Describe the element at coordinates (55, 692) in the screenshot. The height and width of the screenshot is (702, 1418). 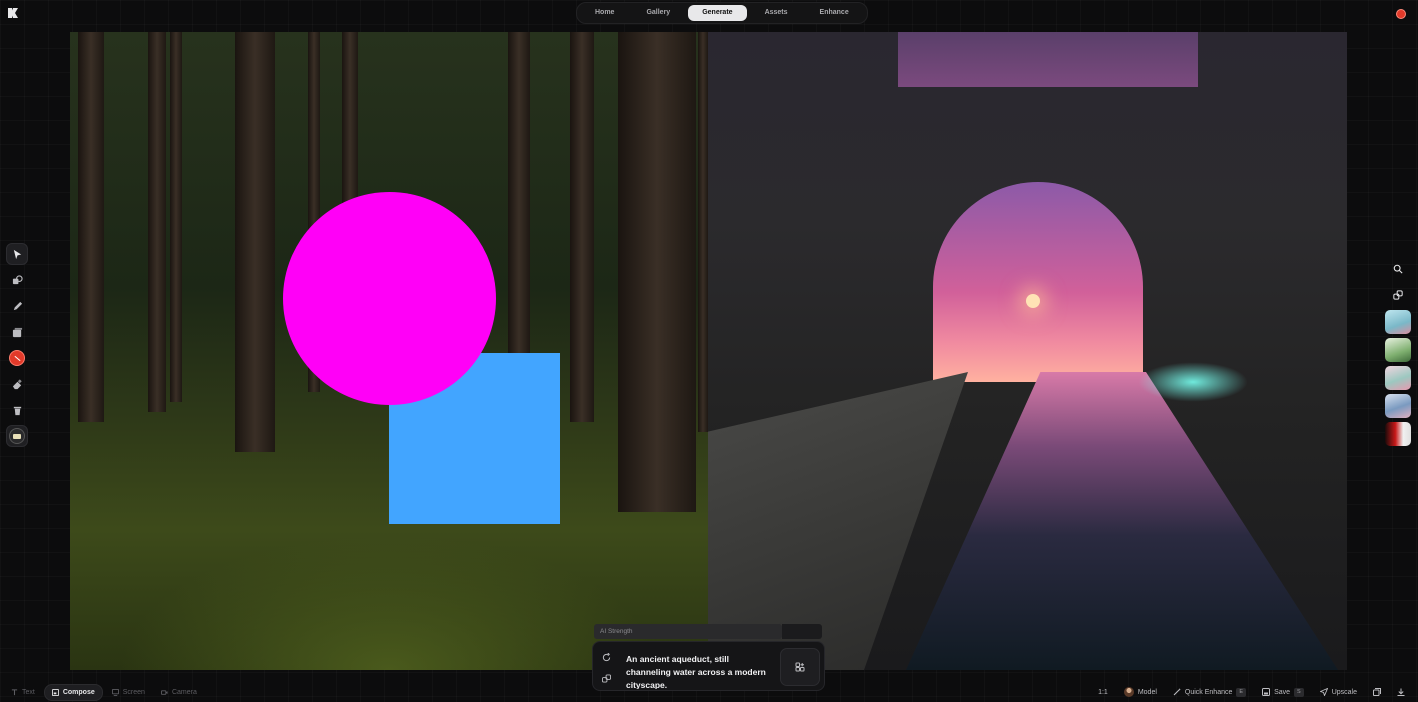
I see `compose-icon` at that location.